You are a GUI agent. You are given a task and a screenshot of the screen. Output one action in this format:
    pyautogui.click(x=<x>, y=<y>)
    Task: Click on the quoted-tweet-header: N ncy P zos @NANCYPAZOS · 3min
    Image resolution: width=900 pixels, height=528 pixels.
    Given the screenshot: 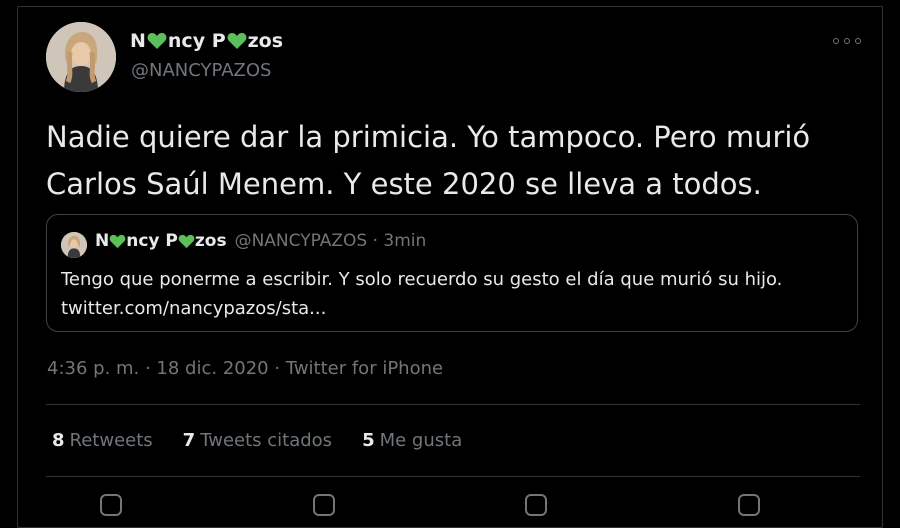 What is the action you would take?
    pyautogui.click(x=260, y=241)
    